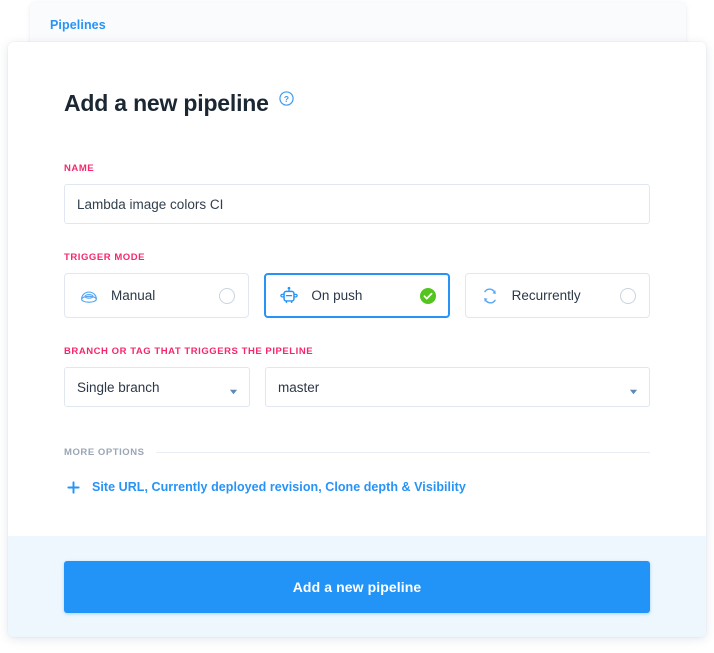  What do you see at coordinates (105, 257) in the screenshot?
I see `trigger-mode-label: TRIGGER MODE` at bounding box center [105, 257].